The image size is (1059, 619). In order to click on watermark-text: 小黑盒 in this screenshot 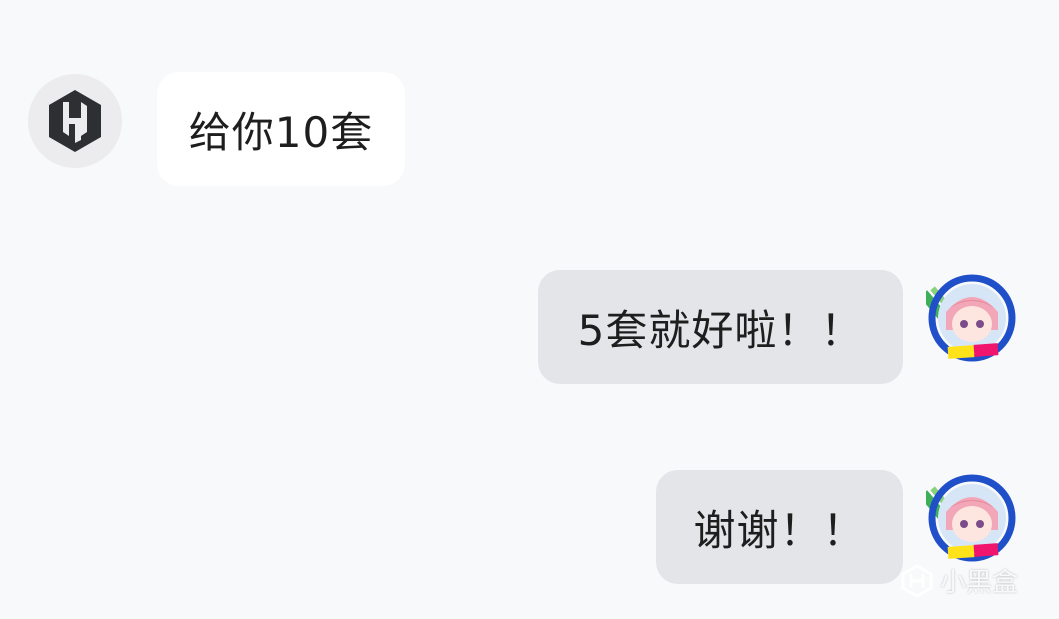, I will do `click(979, 583)`.